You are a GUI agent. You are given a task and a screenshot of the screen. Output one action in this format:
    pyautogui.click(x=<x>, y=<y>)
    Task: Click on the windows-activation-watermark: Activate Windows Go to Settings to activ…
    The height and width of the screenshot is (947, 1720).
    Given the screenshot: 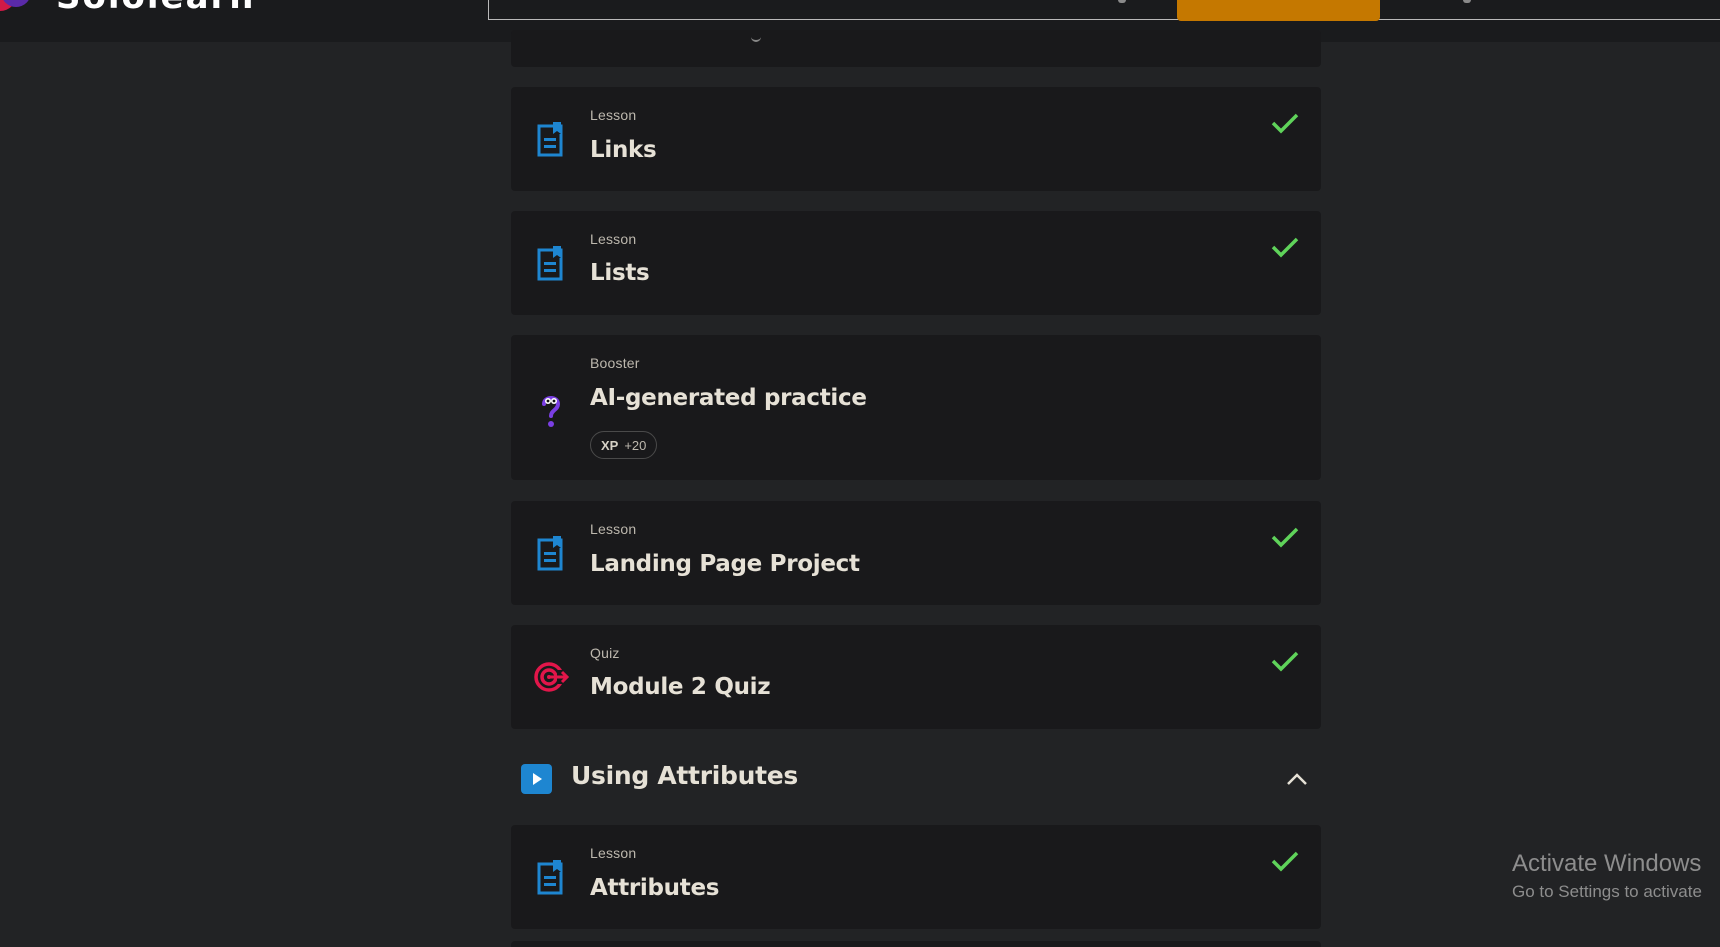 What is the action you would take?
    pyautogui.click(x=1607, y=876)
    